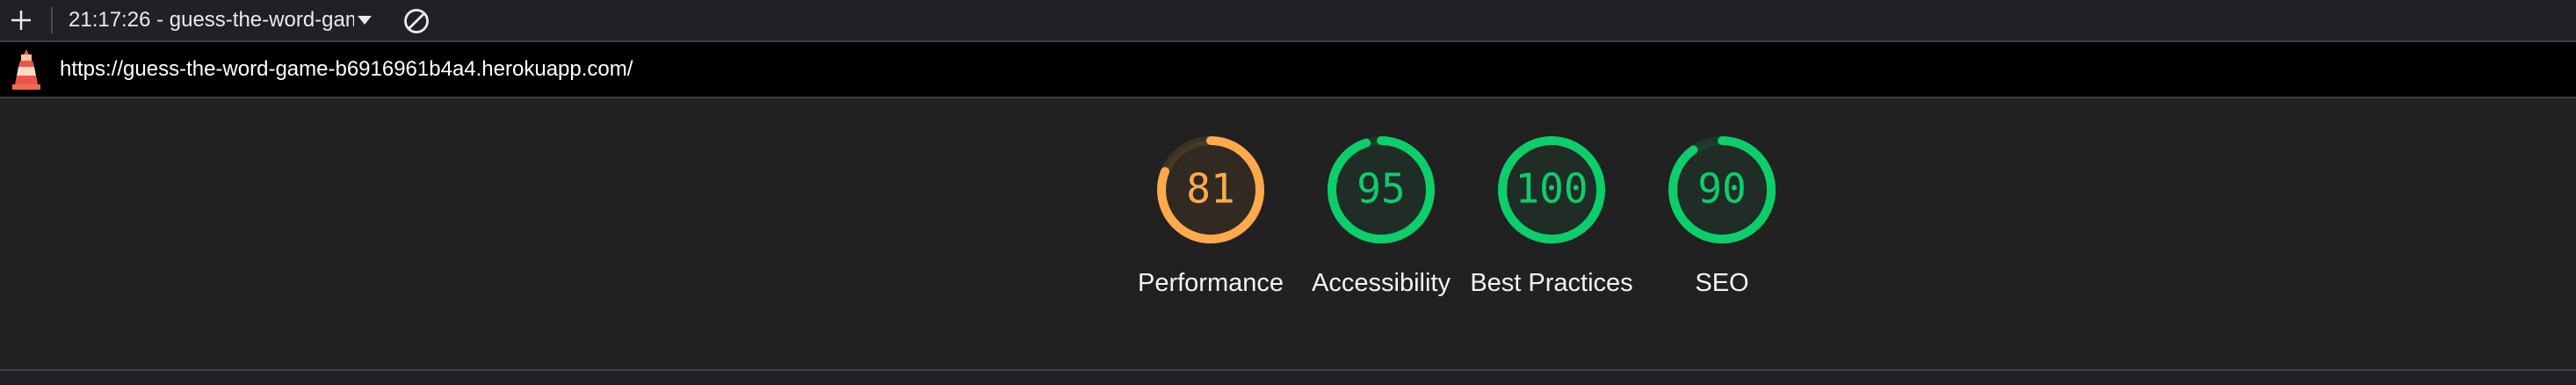  I want to click on accessibility-score: 95, so click(1381, 189).